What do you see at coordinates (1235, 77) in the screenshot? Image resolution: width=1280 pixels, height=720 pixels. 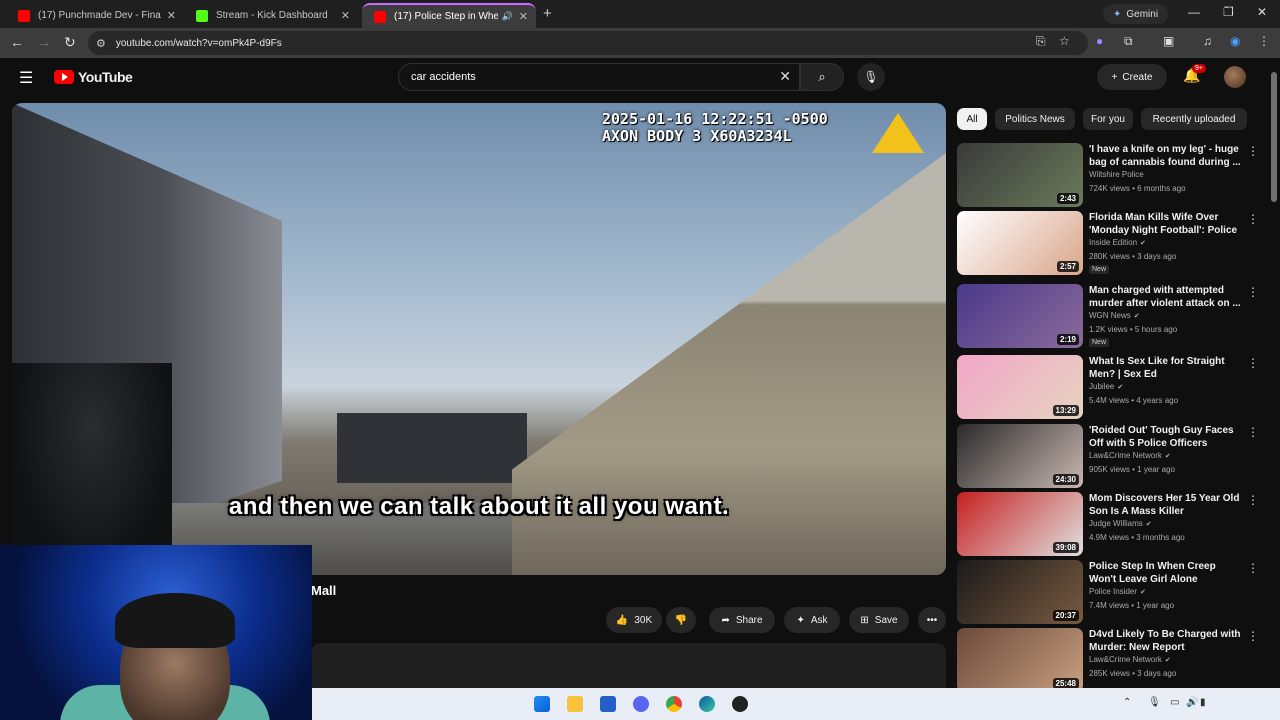 I see `account-avatar` at bounding box center [1235, 77].